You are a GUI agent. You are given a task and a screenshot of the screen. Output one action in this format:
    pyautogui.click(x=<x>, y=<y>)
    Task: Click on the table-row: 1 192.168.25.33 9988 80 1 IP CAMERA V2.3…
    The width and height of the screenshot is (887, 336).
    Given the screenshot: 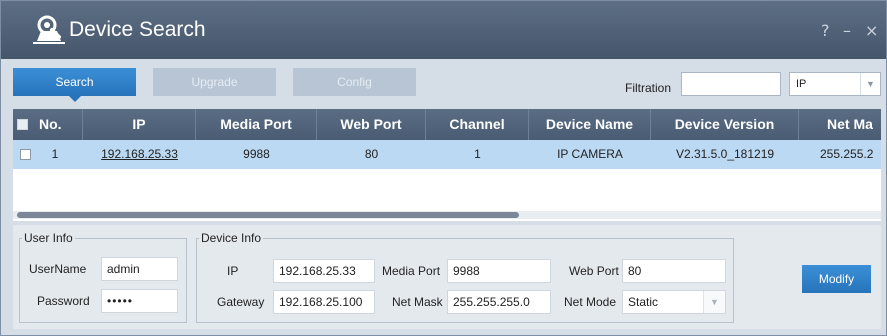 What is the action you would take?
    pyautogui.click(x=447, y=154)
    